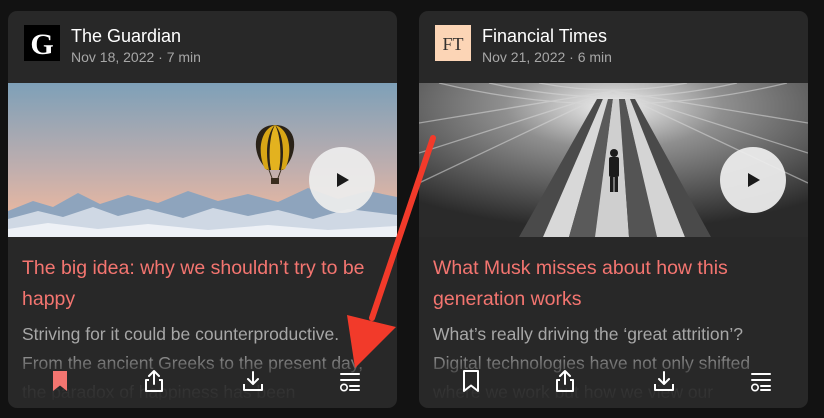 Image resolution: width=824 pixels, height=418 pixels. What do you see at coordinates (202, 45) in the screenshot?
I see `card-header: G The Guardian Nov 18, 2022 · 7 min` at bounding box center [202, 45].